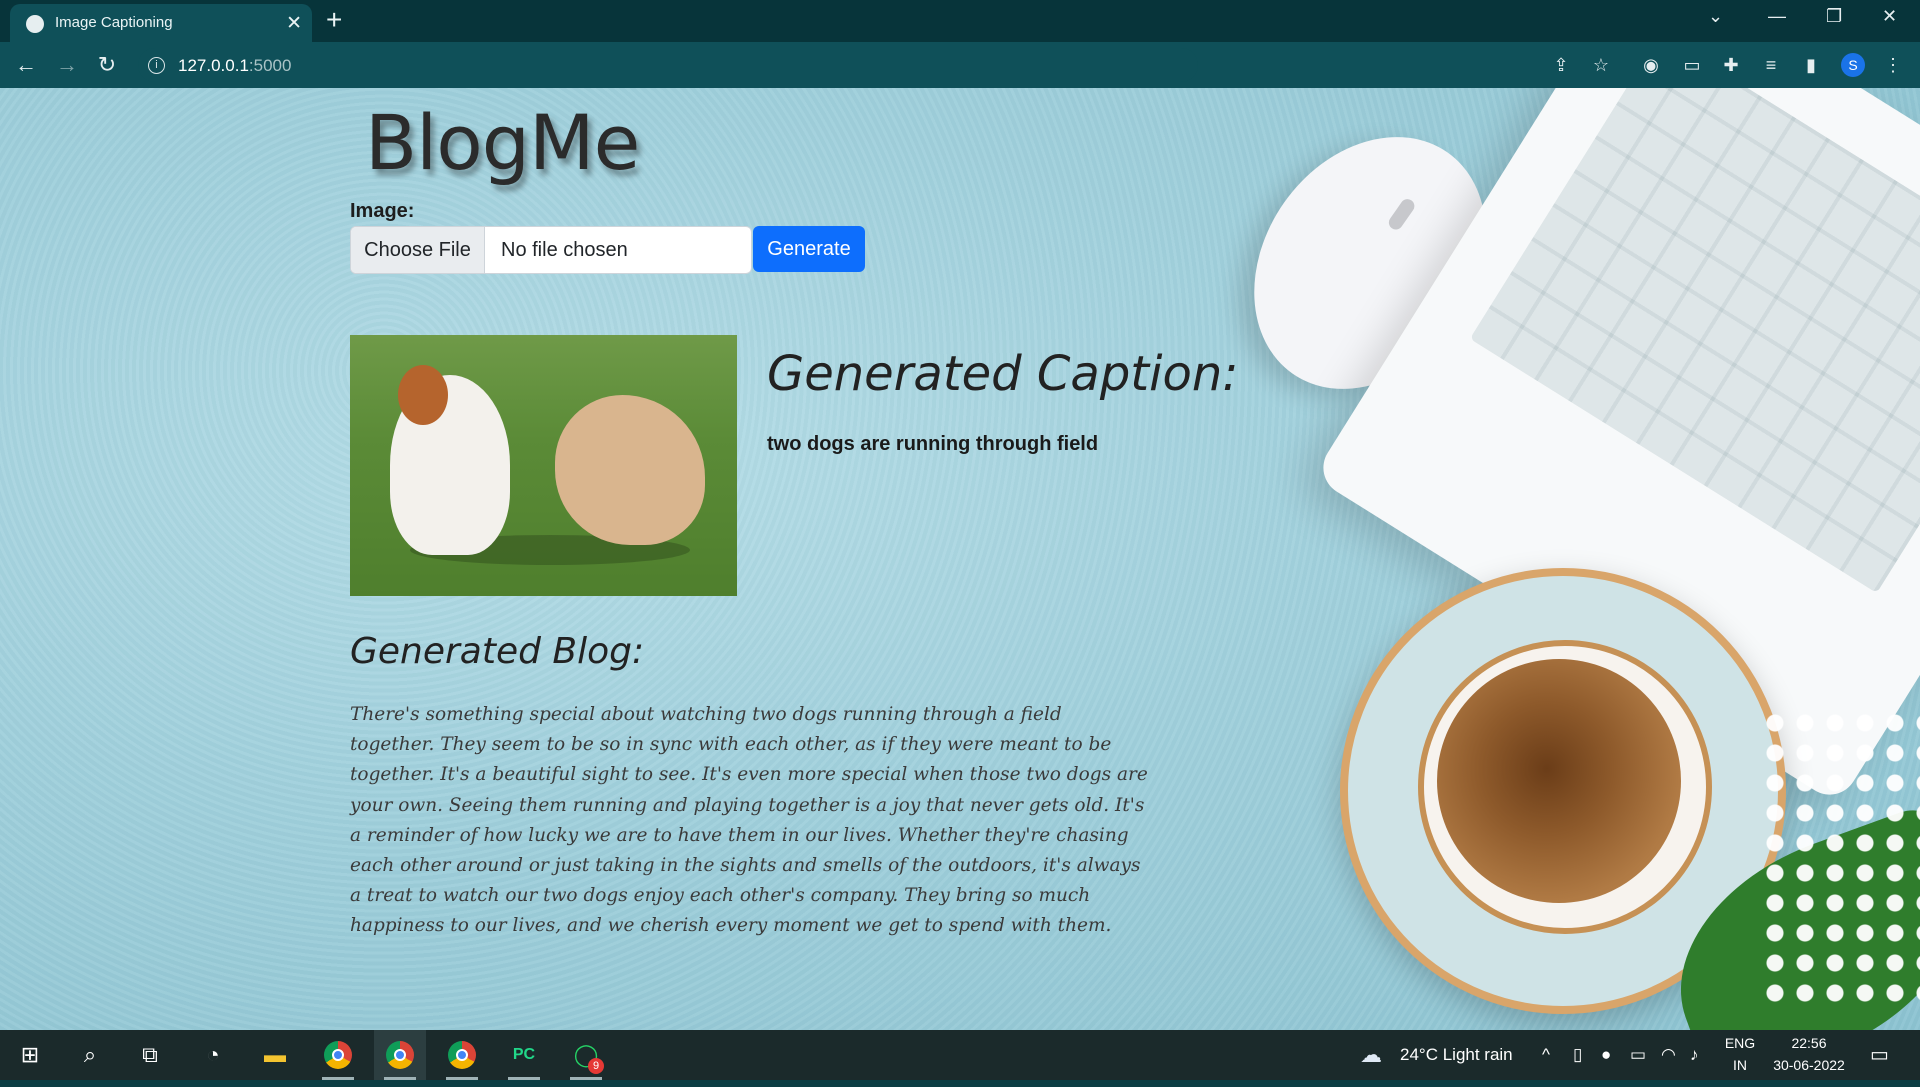 The height and width of the screenshot is (1087, 1920). What do you see at coordinates (382, 211) in the screenshot?
I see `image-label: Image:` at bounding box center [382, 211].